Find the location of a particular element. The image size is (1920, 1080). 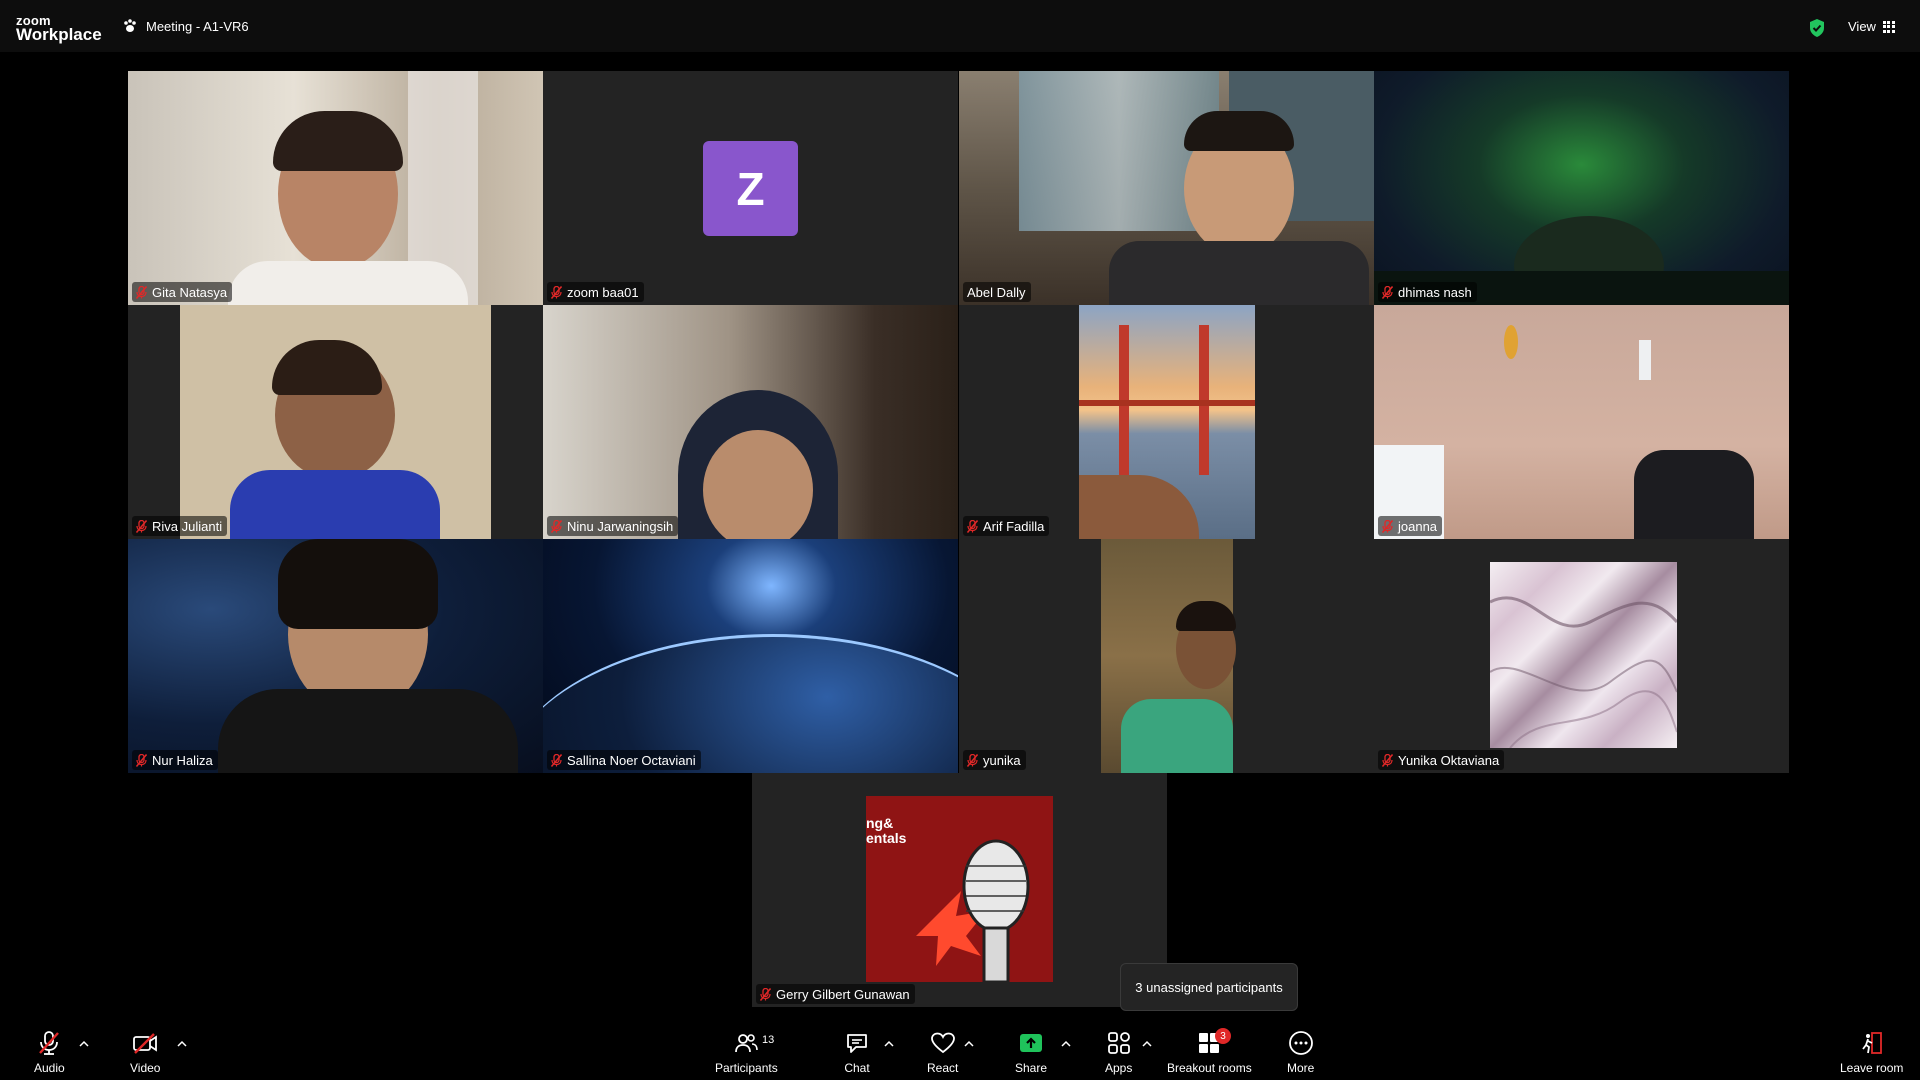

video-tile-nur-haliza: Nur Haliza is located at coordinates (335, 656).